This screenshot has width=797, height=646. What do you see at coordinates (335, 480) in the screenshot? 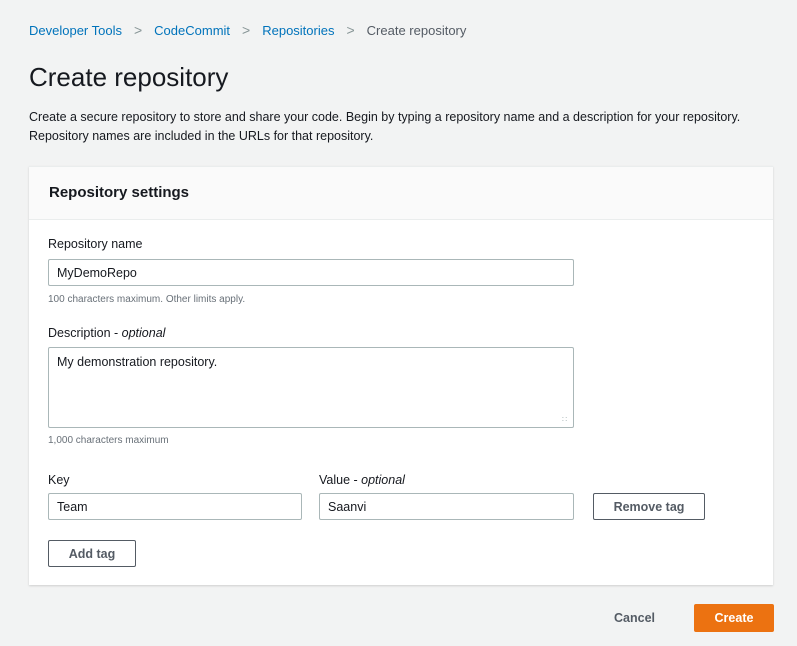
I see `tag-value-label-text: Value` at bounding box center [335, 480].